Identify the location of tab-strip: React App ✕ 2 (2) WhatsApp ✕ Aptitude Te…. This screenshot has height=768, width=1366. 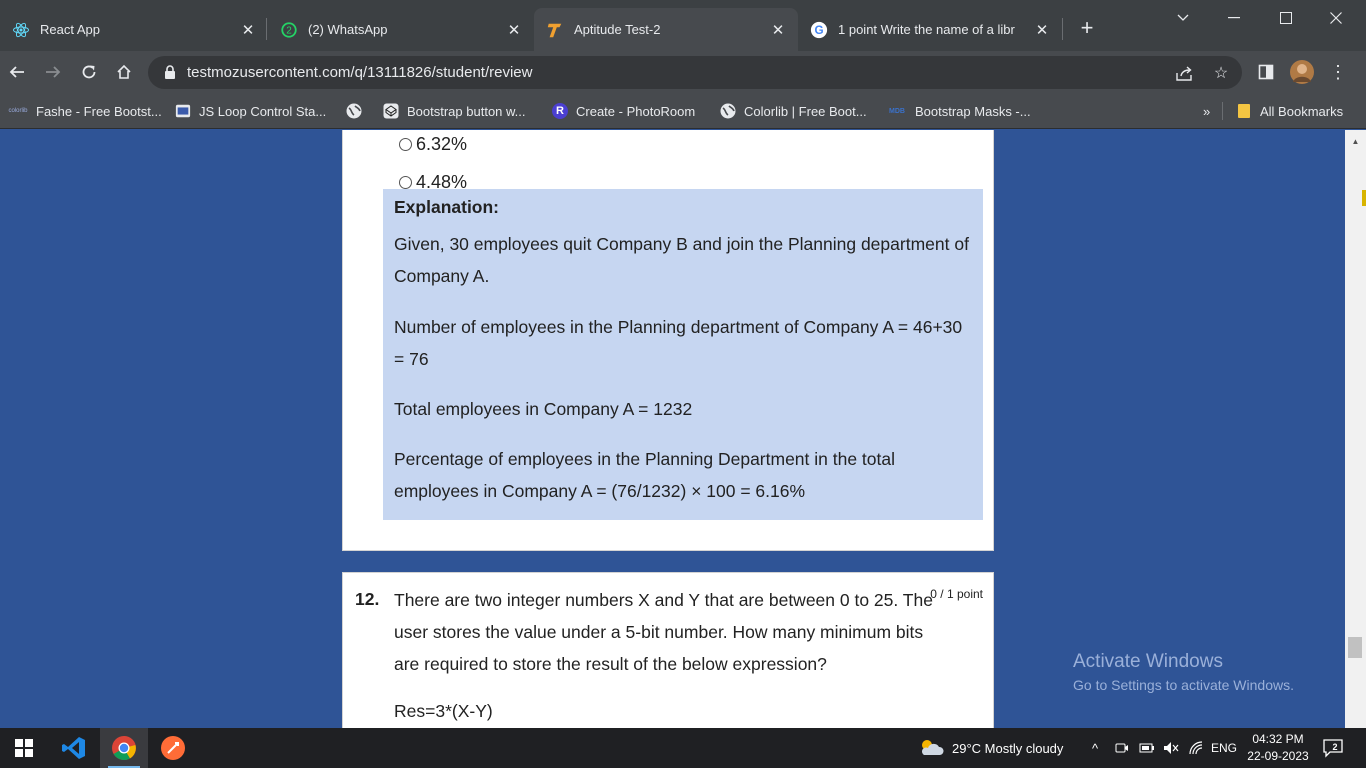
(683, 25).